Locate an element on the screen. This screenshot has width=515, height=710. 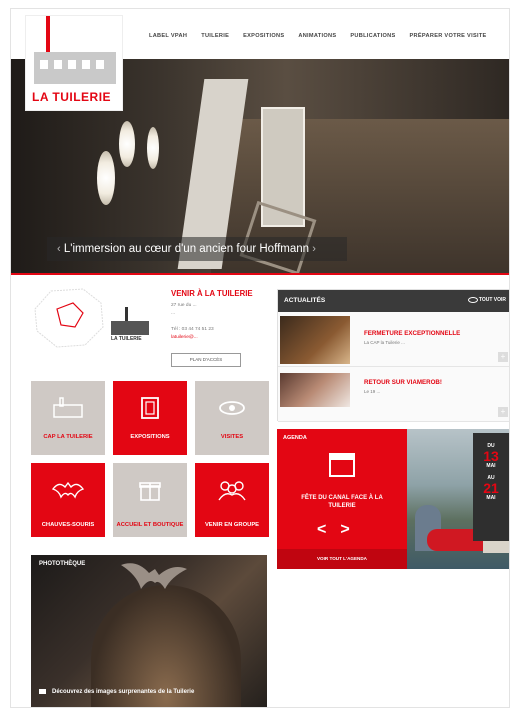
bat-photo-icon is located at coordinates (154, 576).